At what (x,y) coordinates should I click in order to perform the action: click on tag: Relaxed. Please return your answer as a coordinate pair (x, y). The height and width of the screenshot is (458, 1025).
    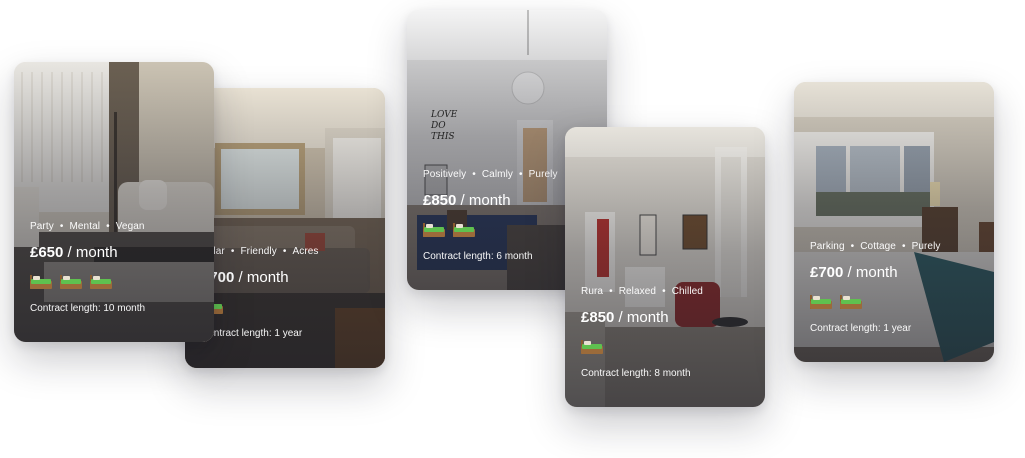
    Looking at the image, I should click on (637, 291).